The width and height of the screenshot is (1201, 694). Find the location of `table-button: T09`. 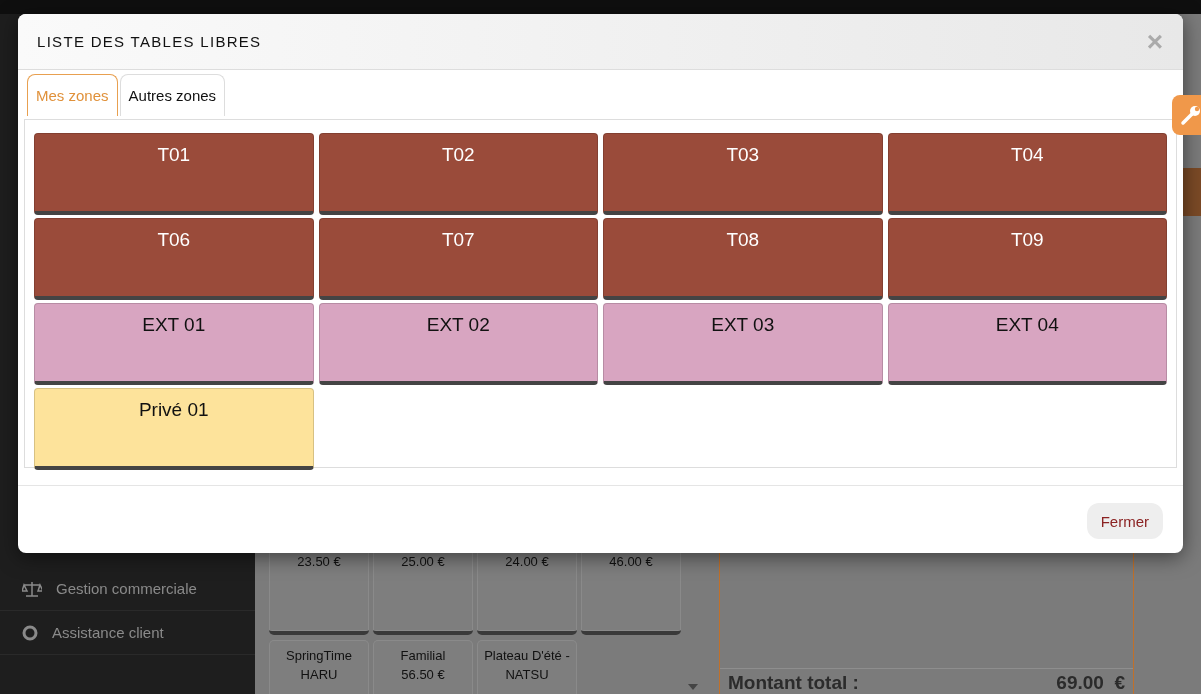

table-button: T09 is located at coordinates (1027, 259).